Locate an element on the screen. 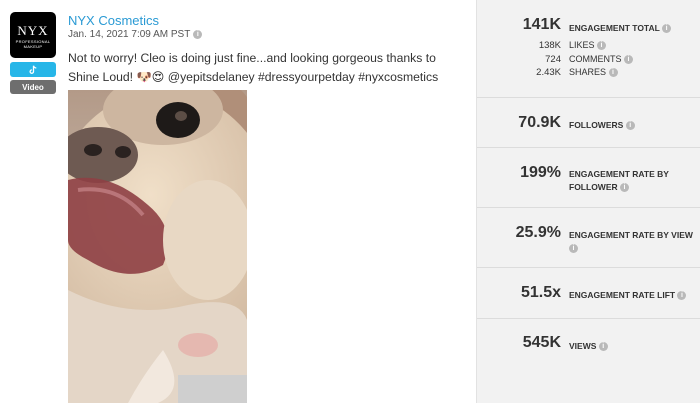 Image resolution: width=700 pixels, height=403 pixels. er-follower-value: 199% is located at coordinates (540, 172).